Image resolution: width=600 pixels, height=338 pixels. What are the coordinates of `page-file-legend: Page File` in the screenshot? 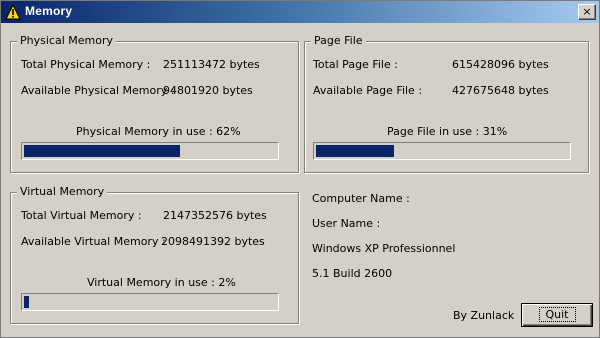 It's located at (338, 40).